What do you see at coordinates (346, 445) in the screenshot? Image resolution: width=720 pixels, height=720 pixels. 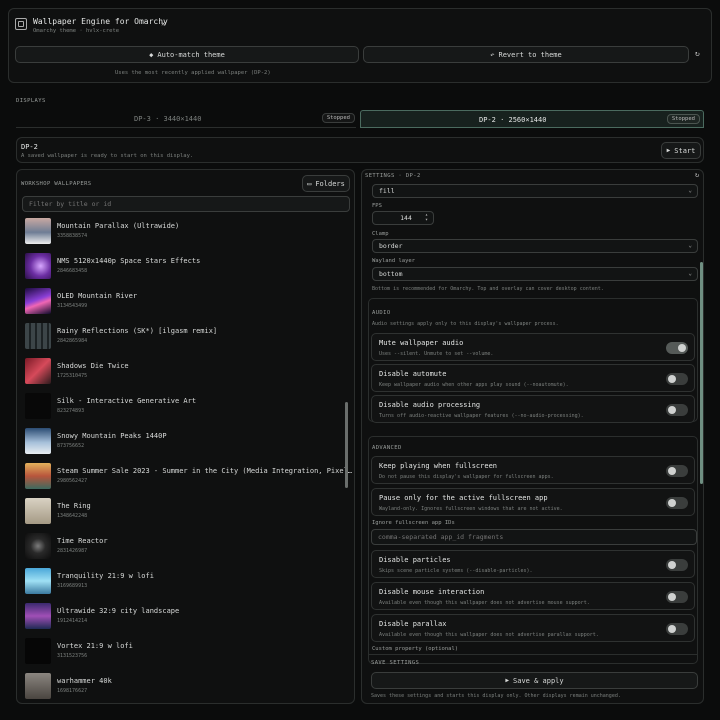 I see `list-scrollbar` at bounding box center [346, 445].